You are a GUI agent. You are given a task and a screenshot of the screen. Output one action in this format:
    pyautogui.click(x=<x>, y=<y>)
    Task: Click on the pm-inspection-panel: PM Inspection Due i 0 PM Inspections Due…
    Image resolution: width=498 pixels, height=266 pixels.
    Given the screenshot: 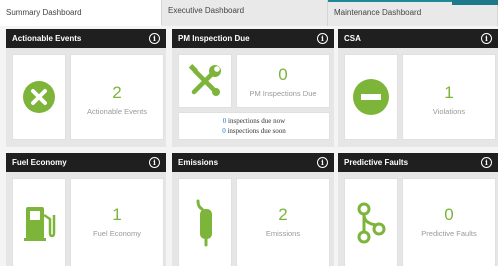 What is the action you would take?
    pyautogui.click(x=253, y=88)
    